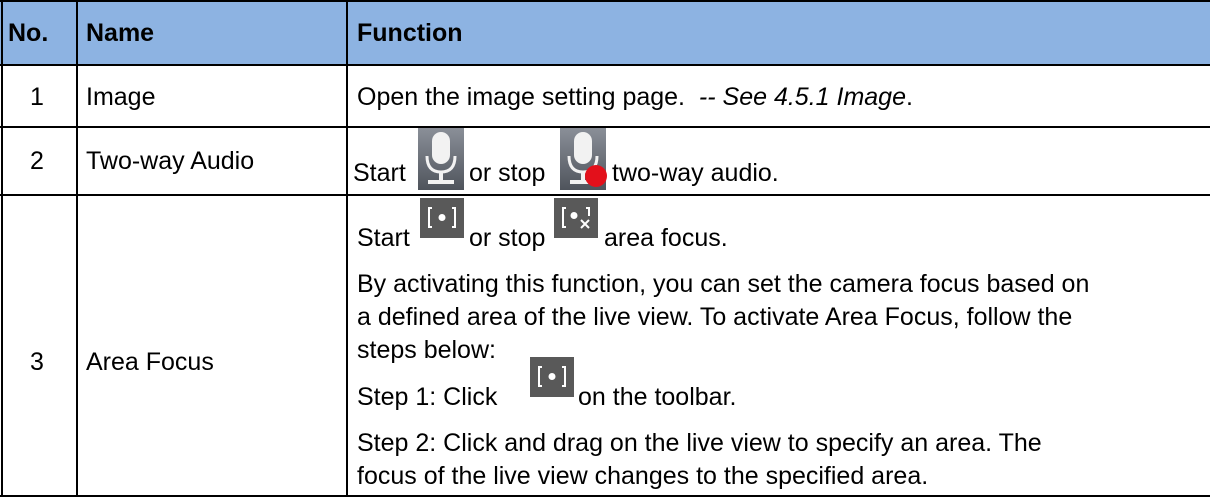 This screenshot has width=1210, height=497. What do you see at coordinates (121, 97) in the screenshot?
I see `row-name: Image` at bounding box center [121, 97].